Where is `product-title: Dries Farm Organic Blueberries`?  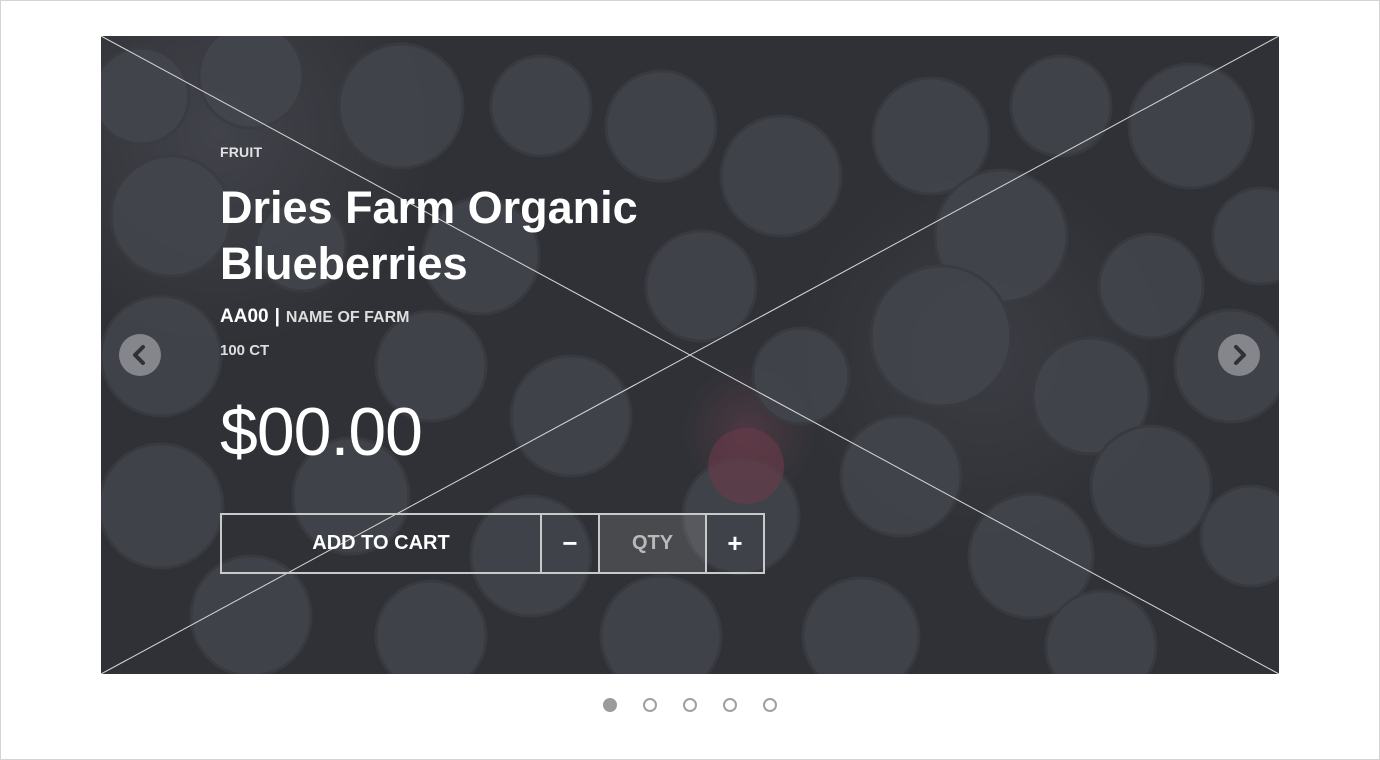
product-title: Dries Farm Organic Blueberries is located at coordinates (429, 235).